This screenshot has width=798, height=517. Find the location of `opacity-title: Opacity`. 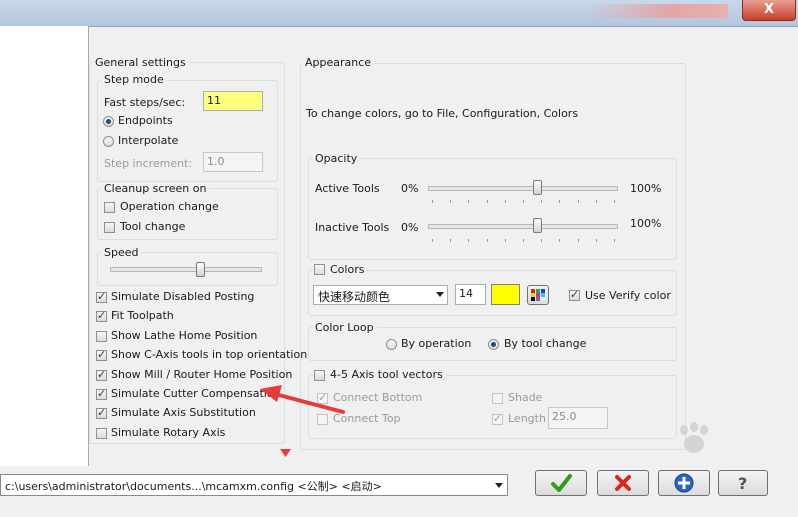

opacity-title: Opacity is located at coordinates (336, 158).